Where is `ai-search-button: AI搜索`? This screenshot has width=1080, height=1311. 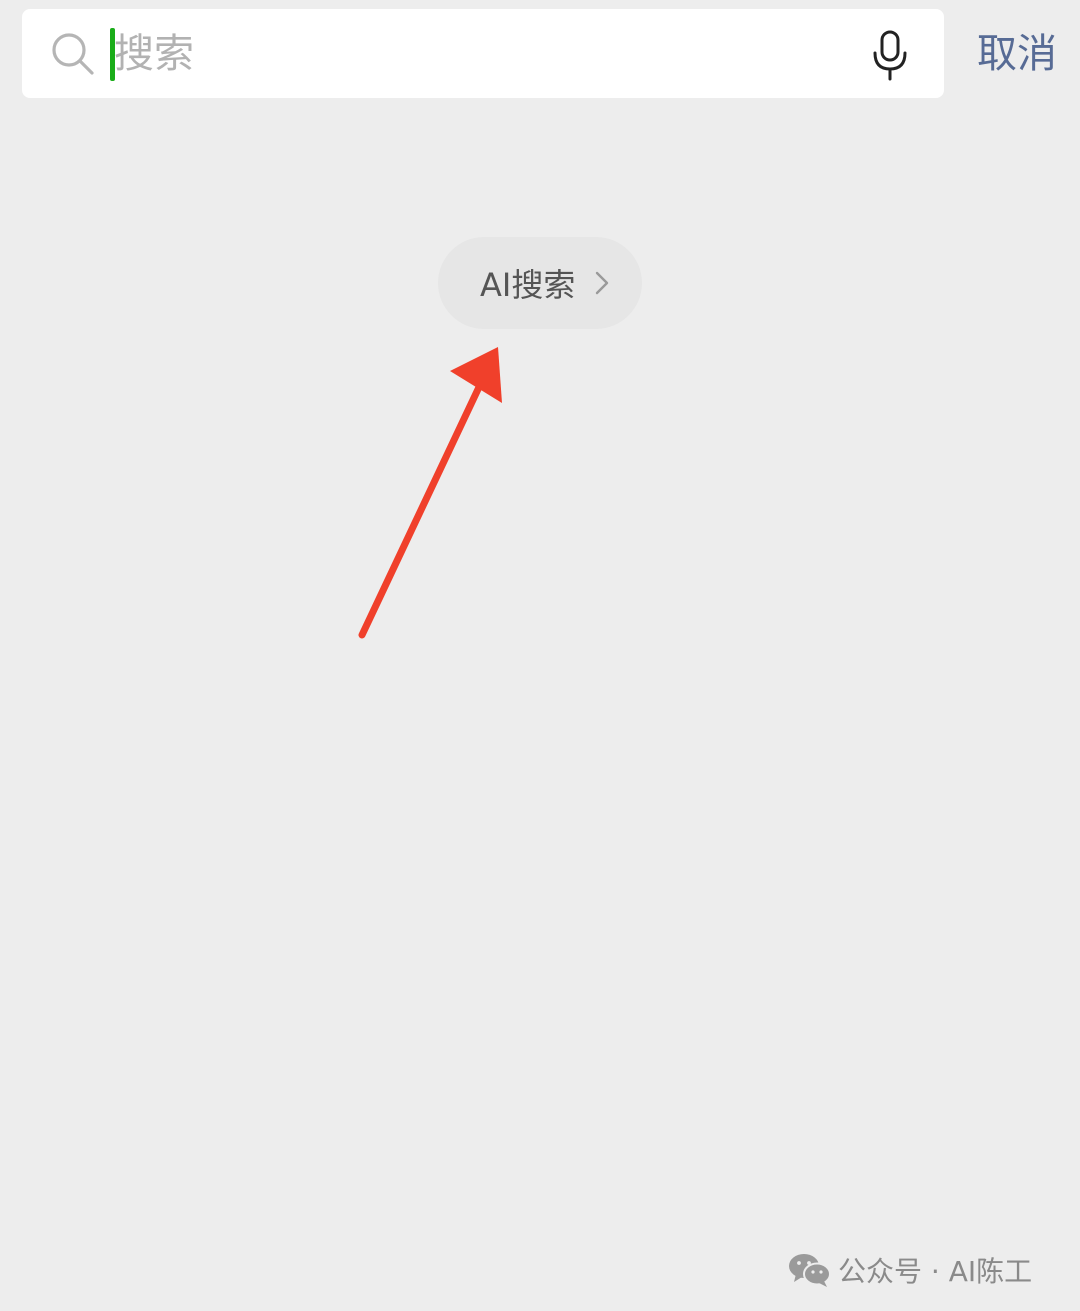 ai-search-button: AI搜索 is located at coordinates (540, 283).